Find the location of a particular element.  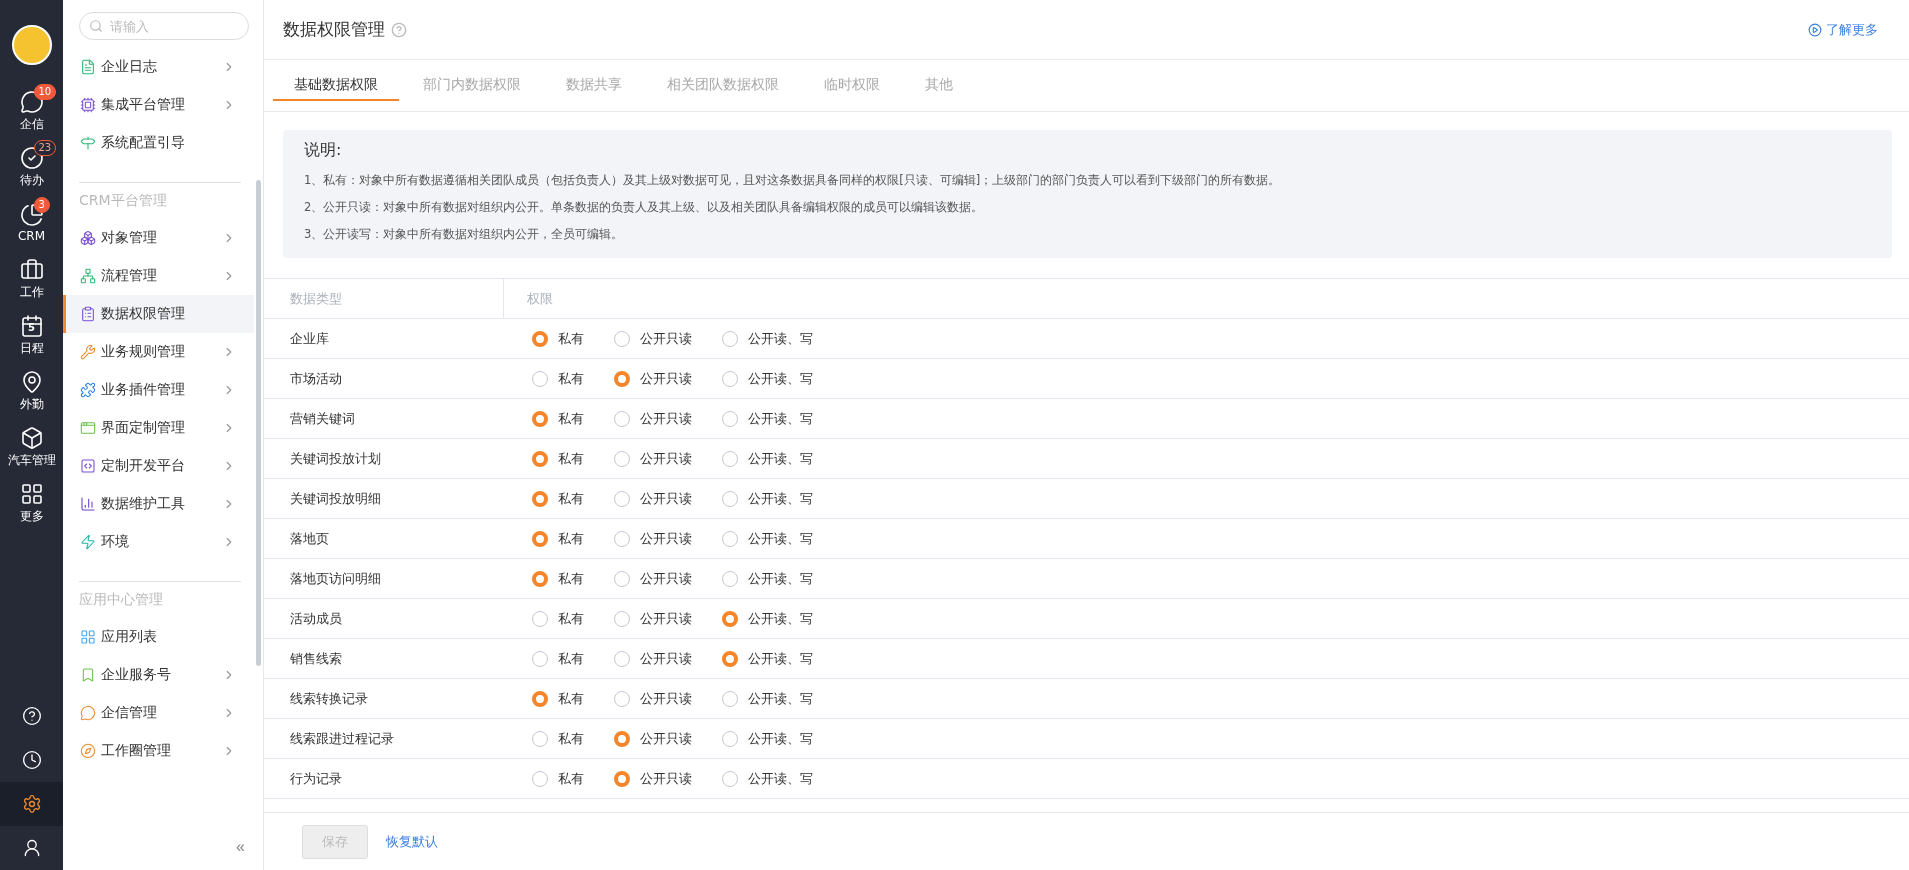

tab: 基础数据权限 is located at coordinates (336, 80).